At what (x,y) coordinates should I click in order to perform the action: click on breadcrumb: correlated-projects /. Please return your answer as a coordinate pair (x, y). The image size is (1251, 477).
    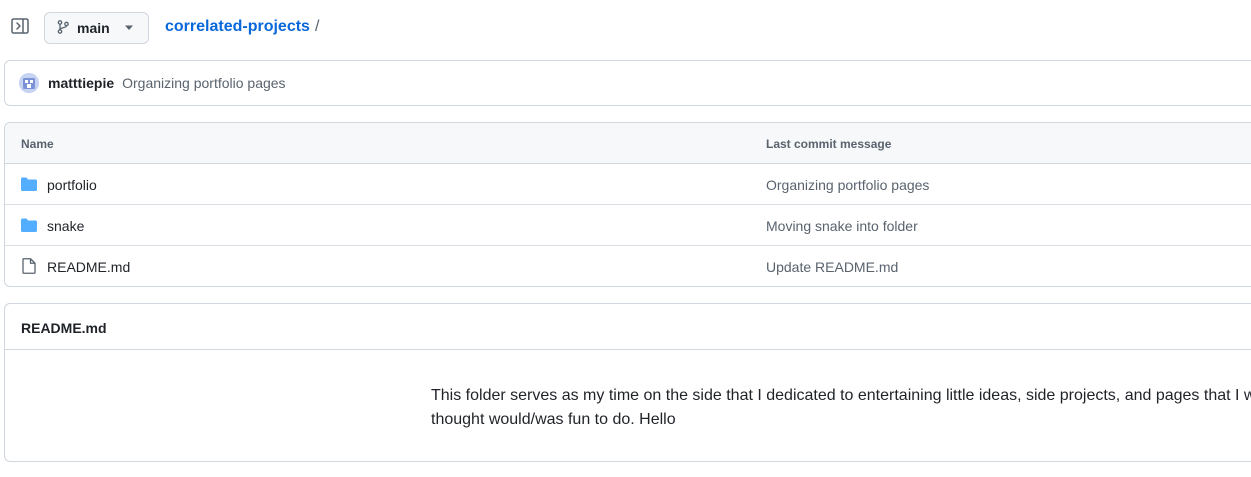
    Looking at the image, I should click on (242, 27).